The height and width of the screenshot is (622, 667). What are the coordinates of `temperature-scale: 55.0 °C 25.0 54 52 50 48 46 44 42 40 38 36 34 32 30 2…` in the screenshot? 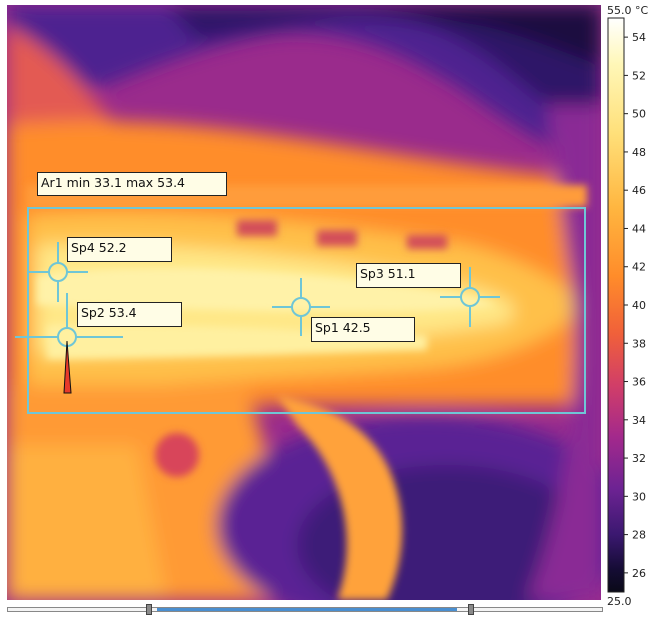 It's located at (627, 306).